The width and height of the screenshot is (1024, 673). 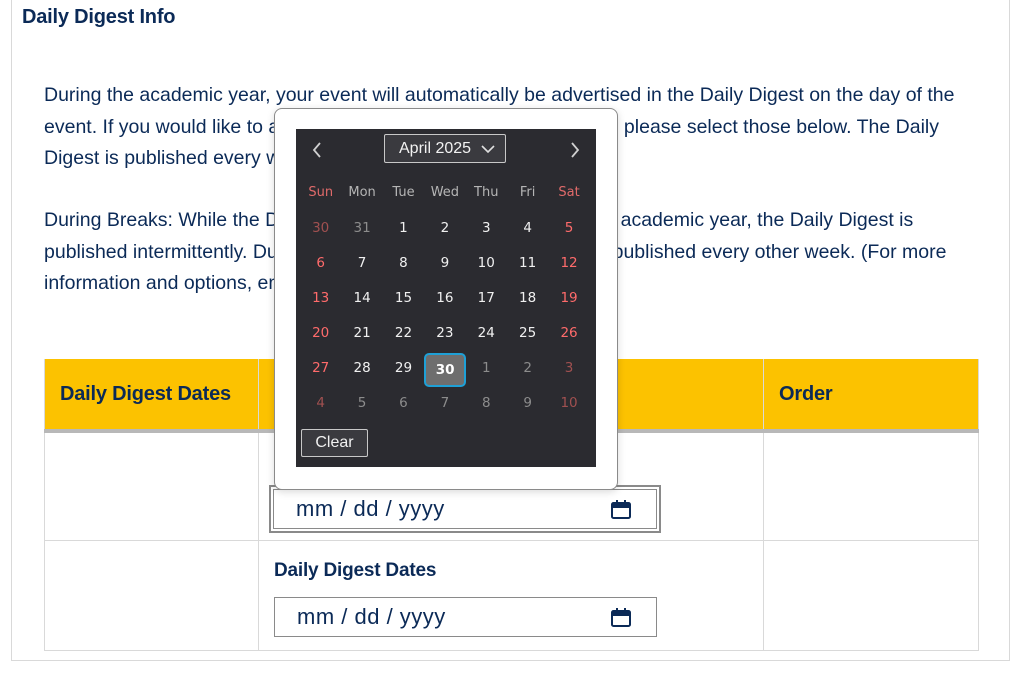 What do you see at coordinates (355, 570) in the screenshot?
I see `row2-label: Daily Digest Dates` at bounding box center [355, 570].